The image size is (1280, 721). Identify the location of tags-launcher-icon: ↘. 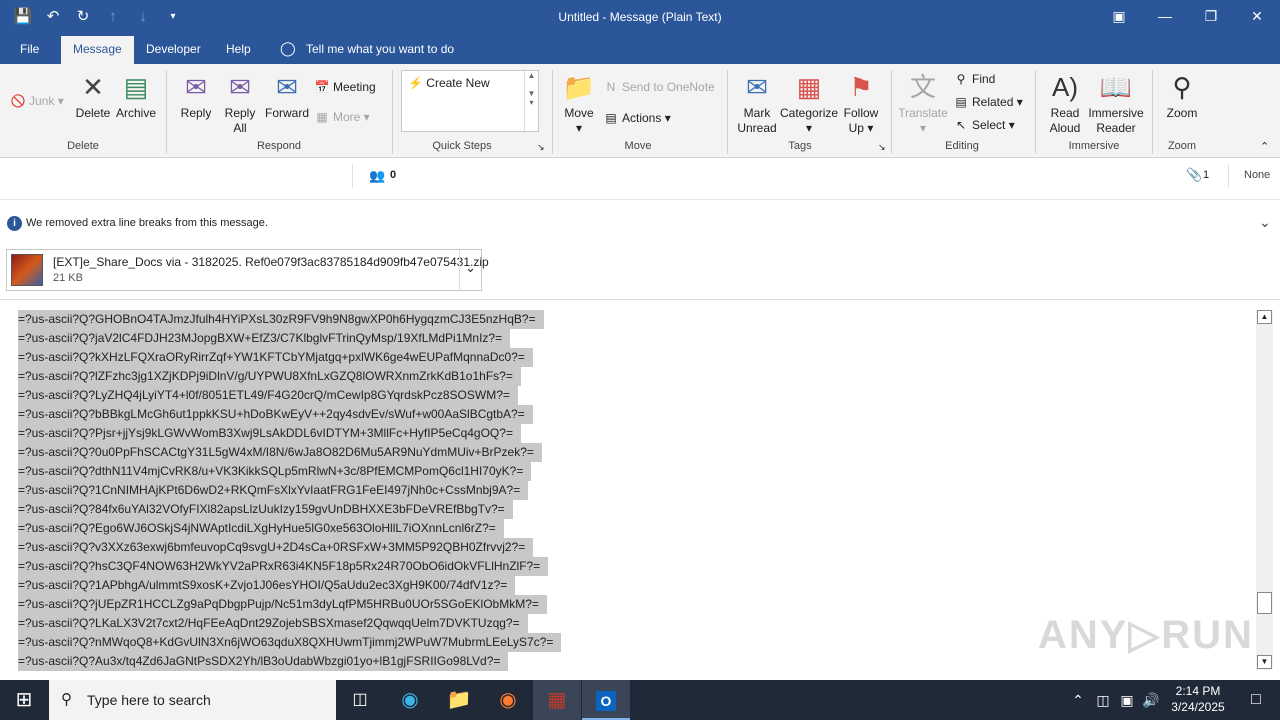
(882, 147).